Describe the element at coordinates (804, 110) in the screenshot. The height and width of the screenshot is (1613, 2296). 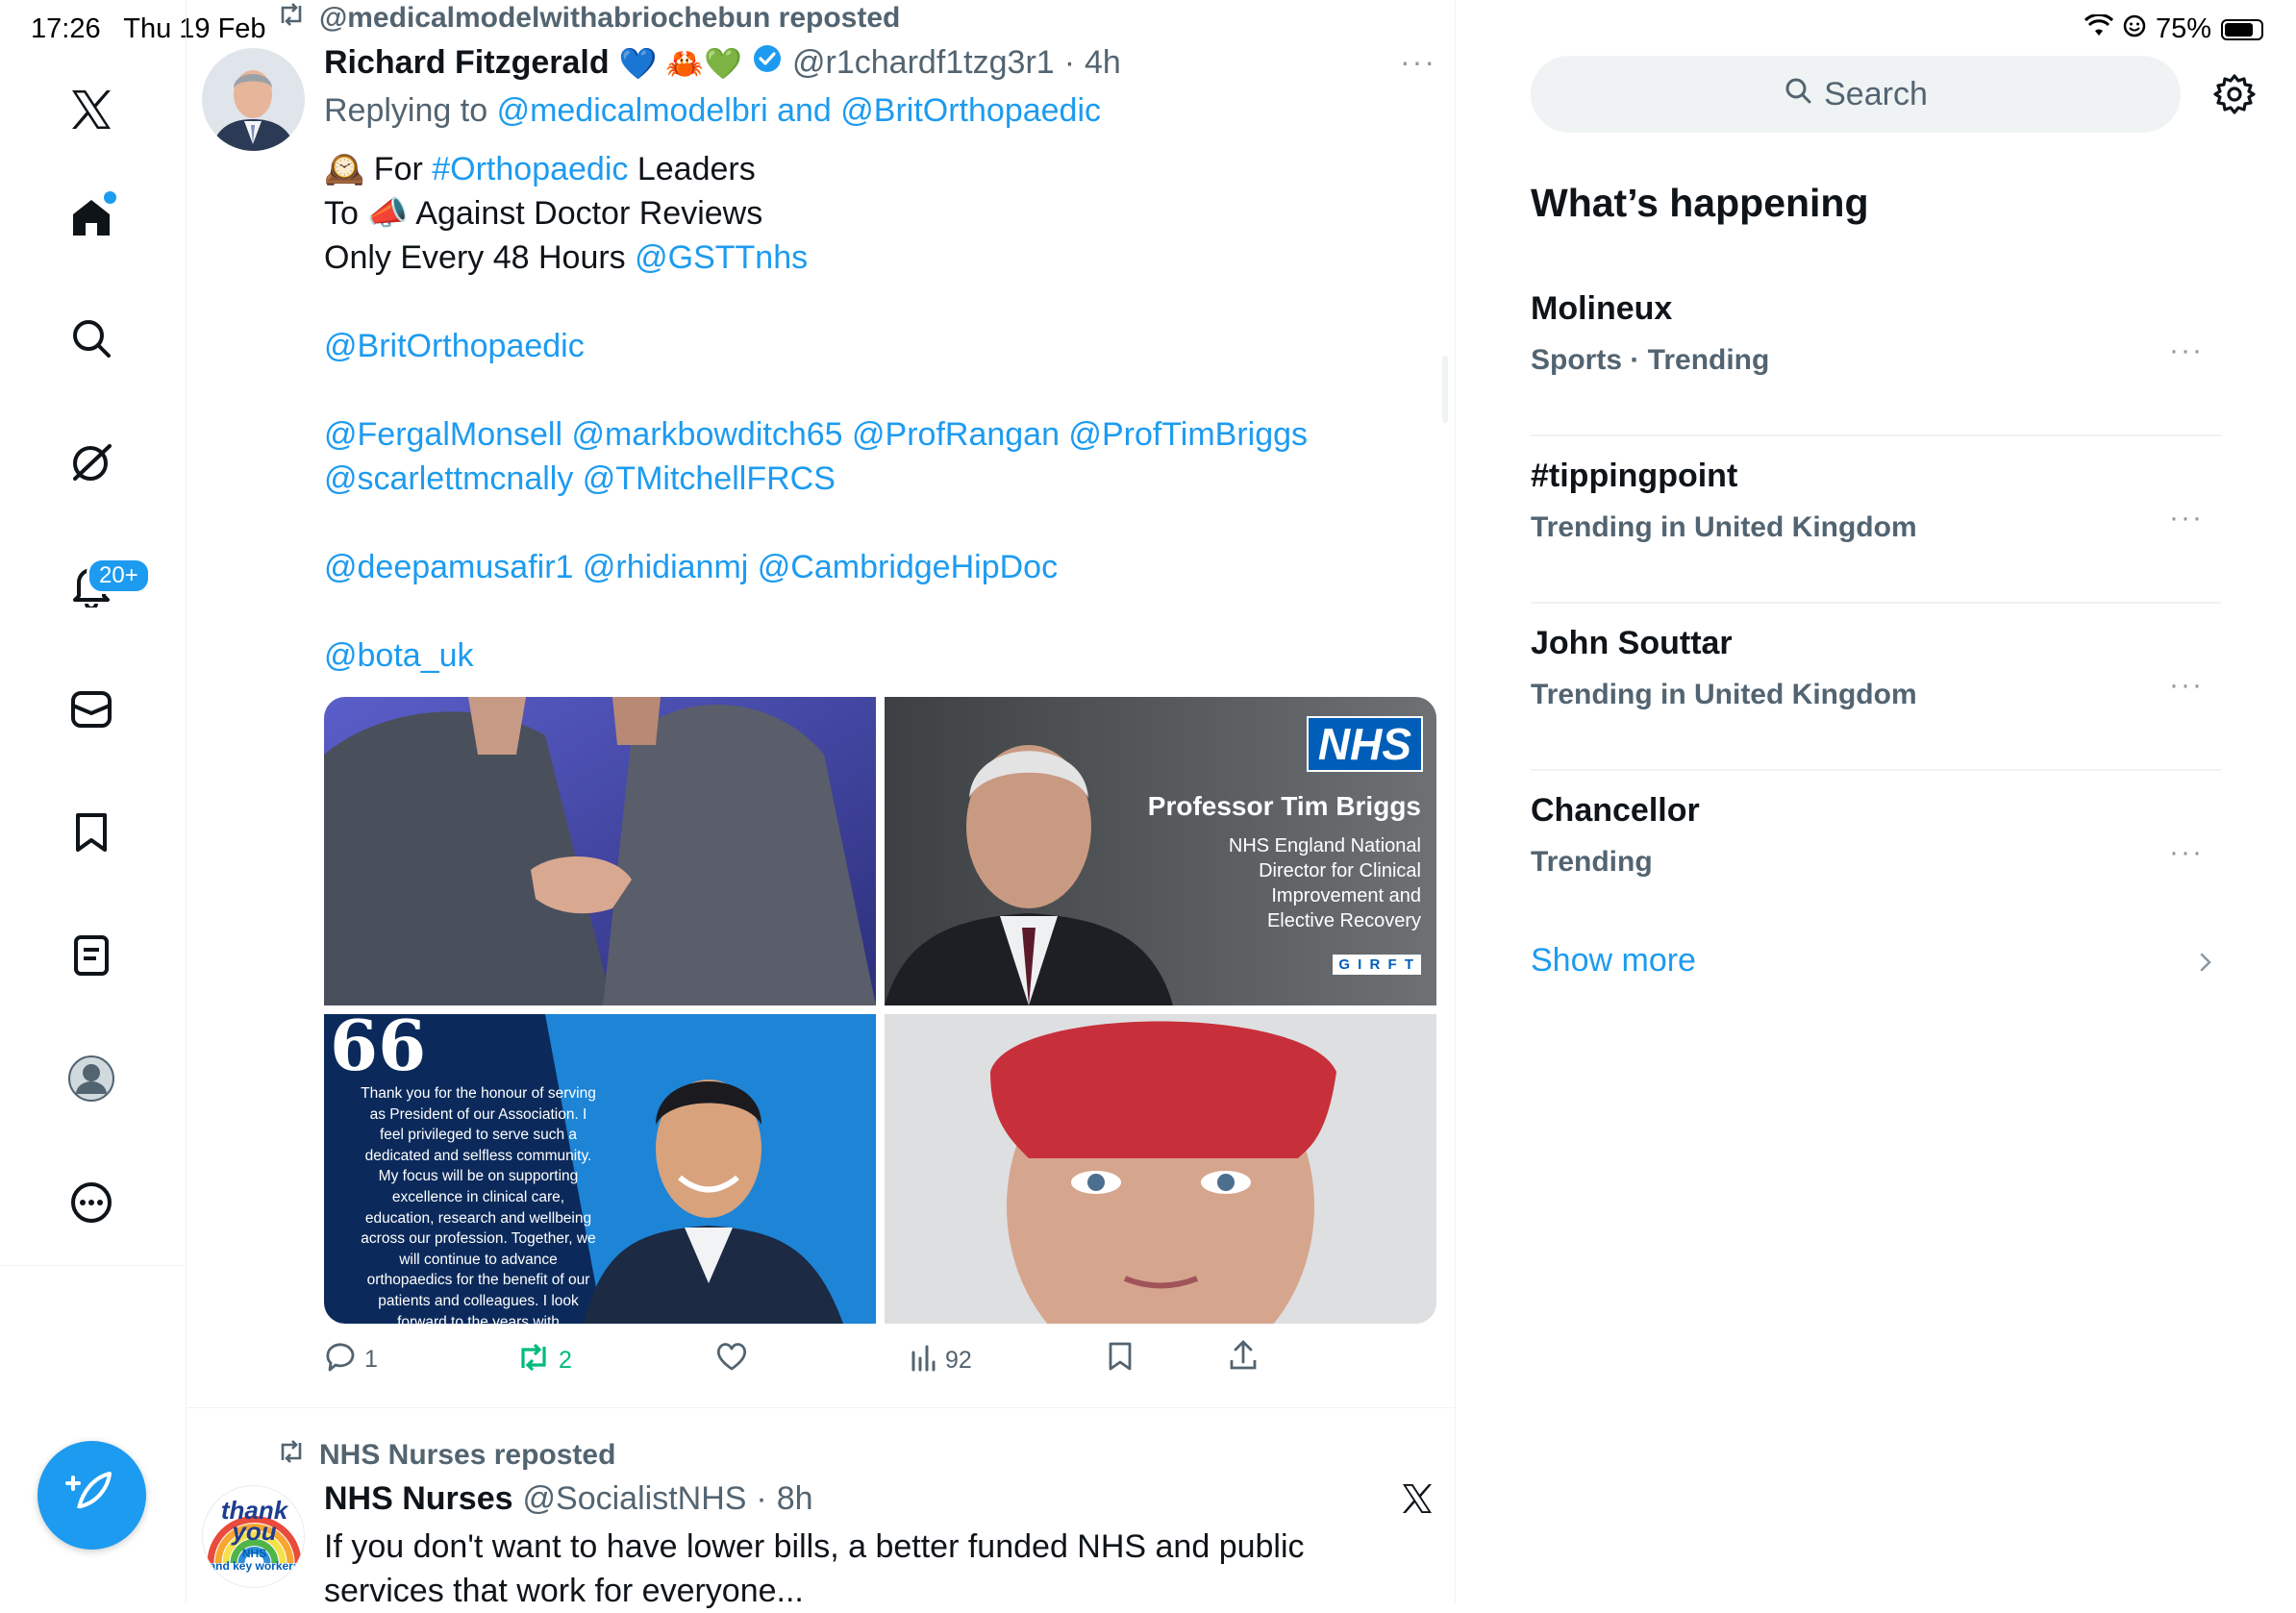
I see `reply-and: and` at that location.